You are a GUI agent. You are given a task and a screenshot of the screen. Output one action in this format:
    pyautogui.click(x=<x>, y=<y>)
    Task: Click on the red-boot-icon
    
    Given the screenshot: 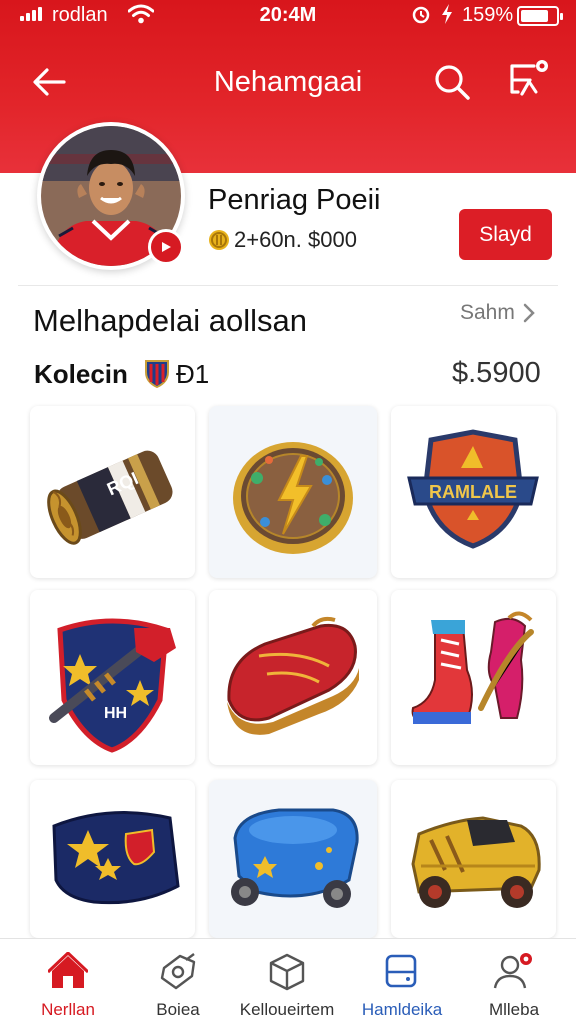 What is the action you would take?
    pyautogui.click(x=293, y=675)
    